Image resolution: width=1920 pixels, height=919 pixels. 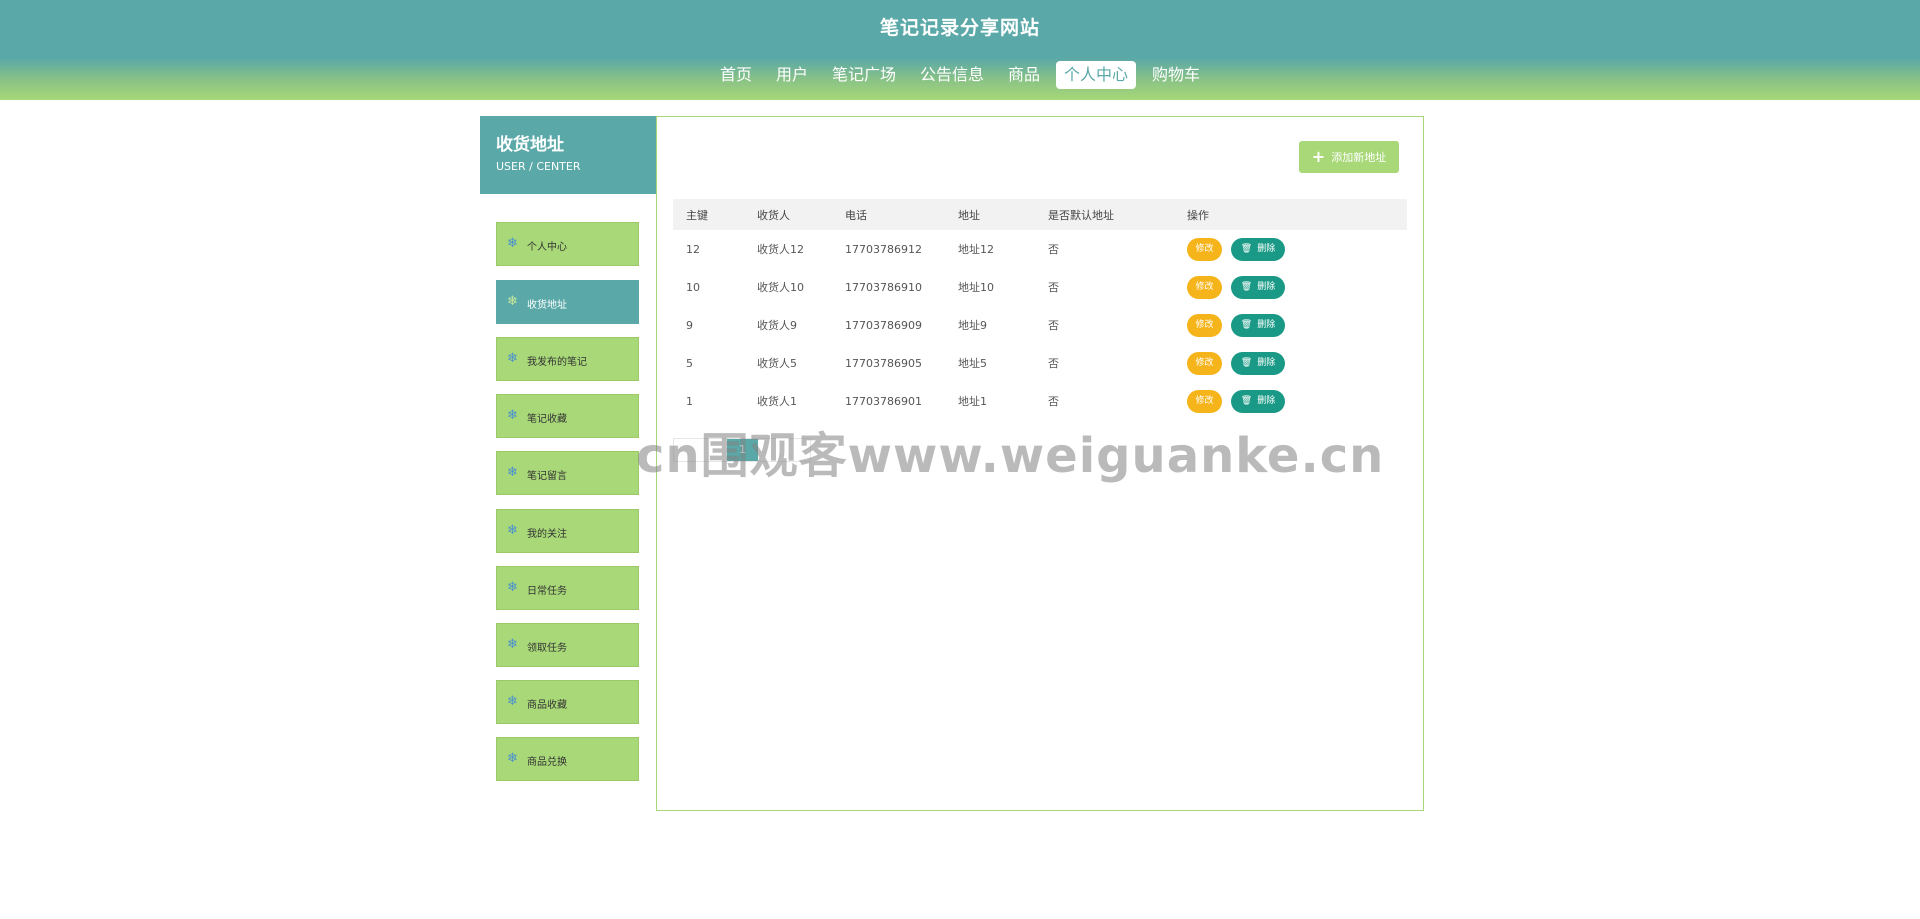 I want to click on sidebar-title: 收货地址, so click(x=530, y=145).